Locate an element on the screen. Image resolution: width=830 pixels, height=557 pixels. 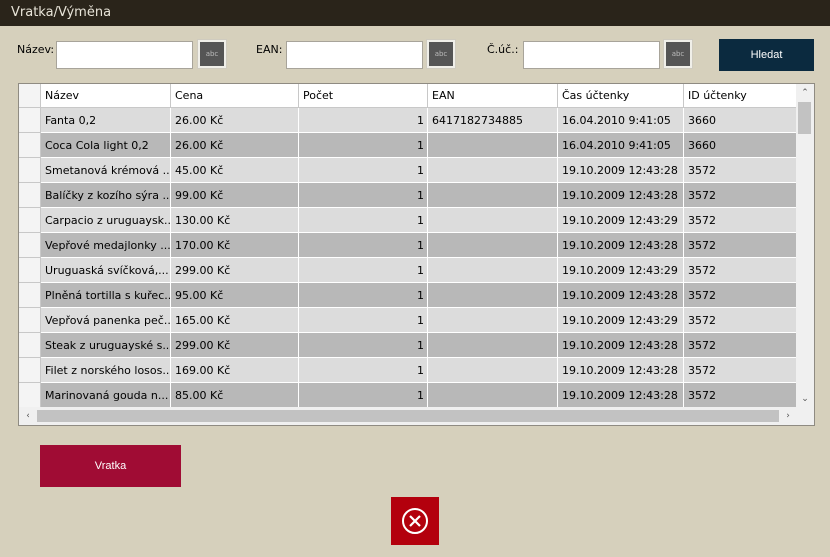
cell-name: Fanta 0,2 is located at coordinates (106, 120).